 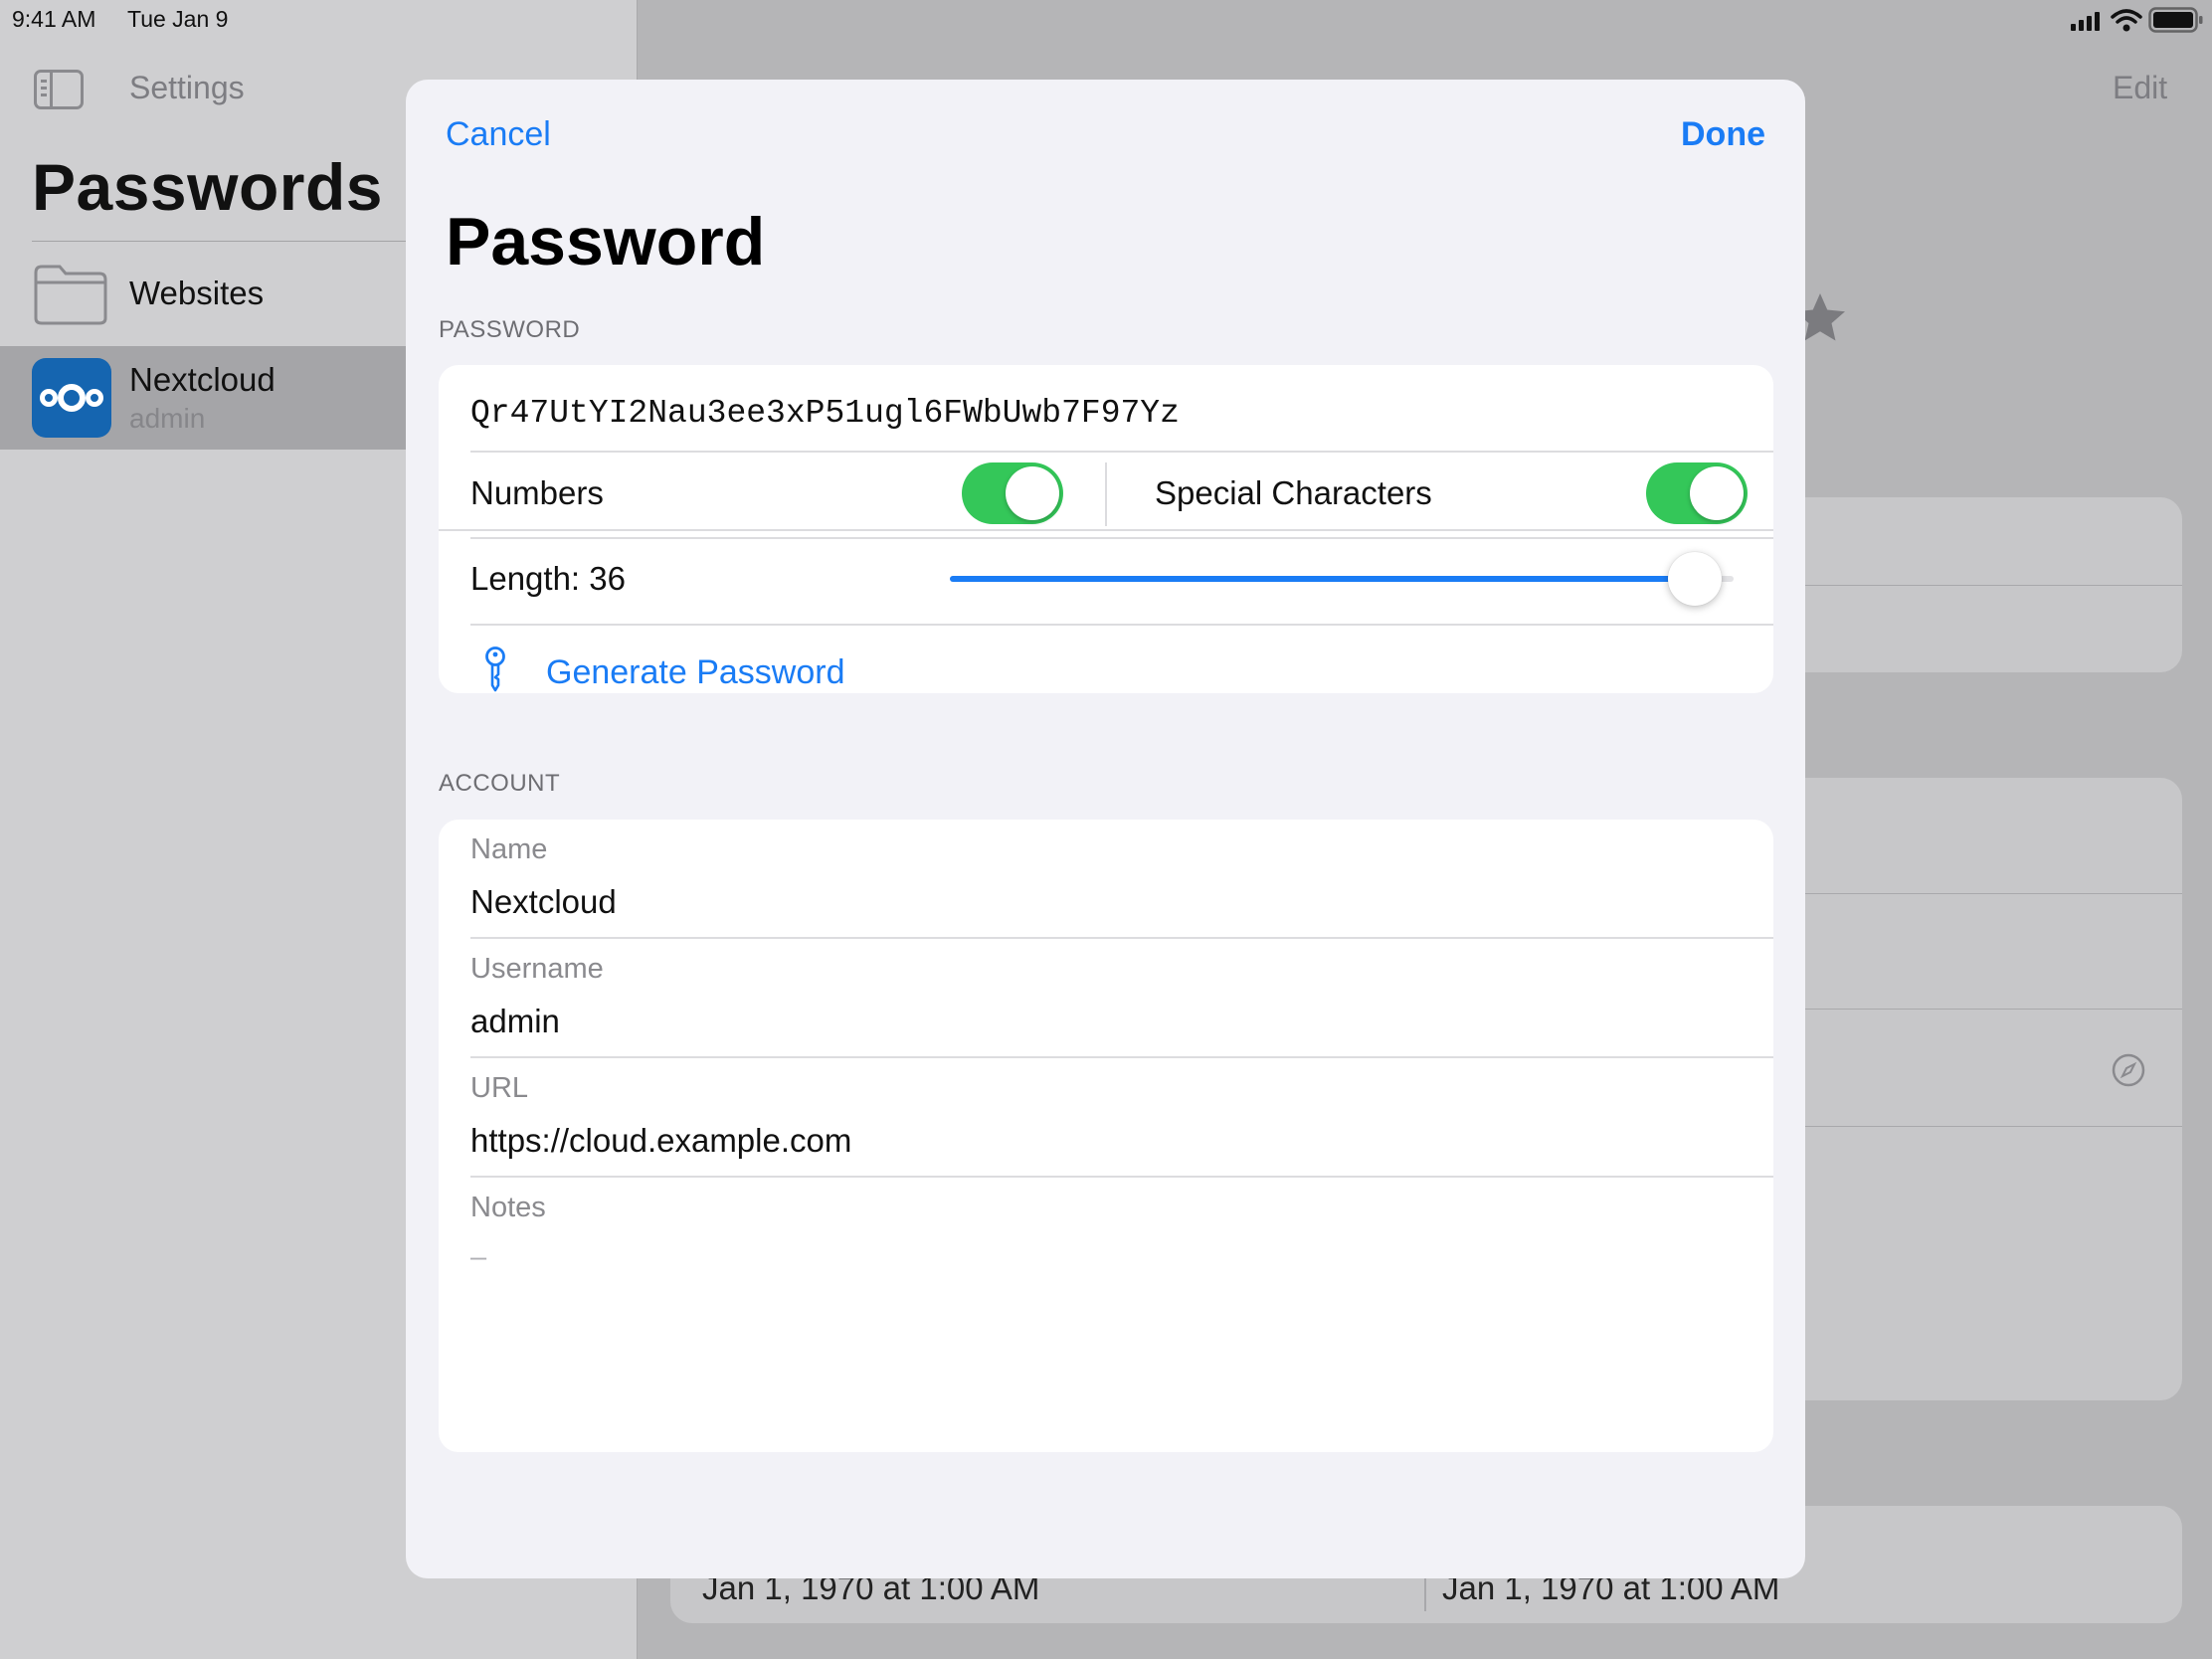 I want to click on url-label: URL, so click(x=499, y=1088).